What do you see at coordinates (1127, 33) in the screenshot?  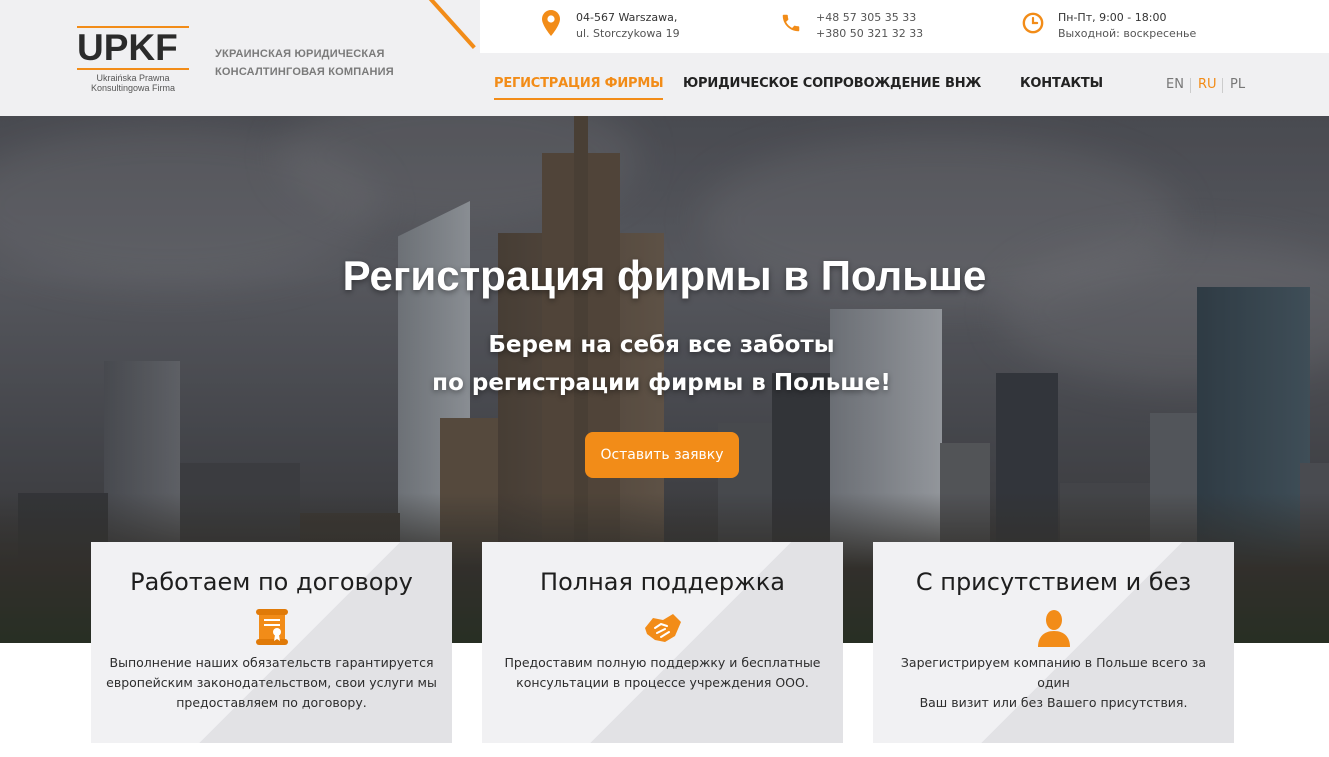 I see `hours-line2: Выходной: воскресенье` at bounding box center [1127, 33].